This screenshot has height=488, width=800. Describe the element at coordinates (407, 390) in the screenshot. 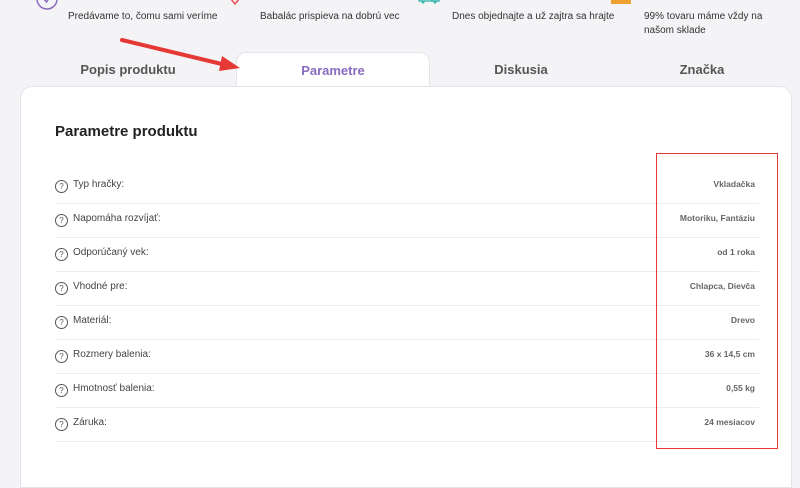

I see `param-row: ? Hmotnosť balenia: 0,55 kg` at that location.